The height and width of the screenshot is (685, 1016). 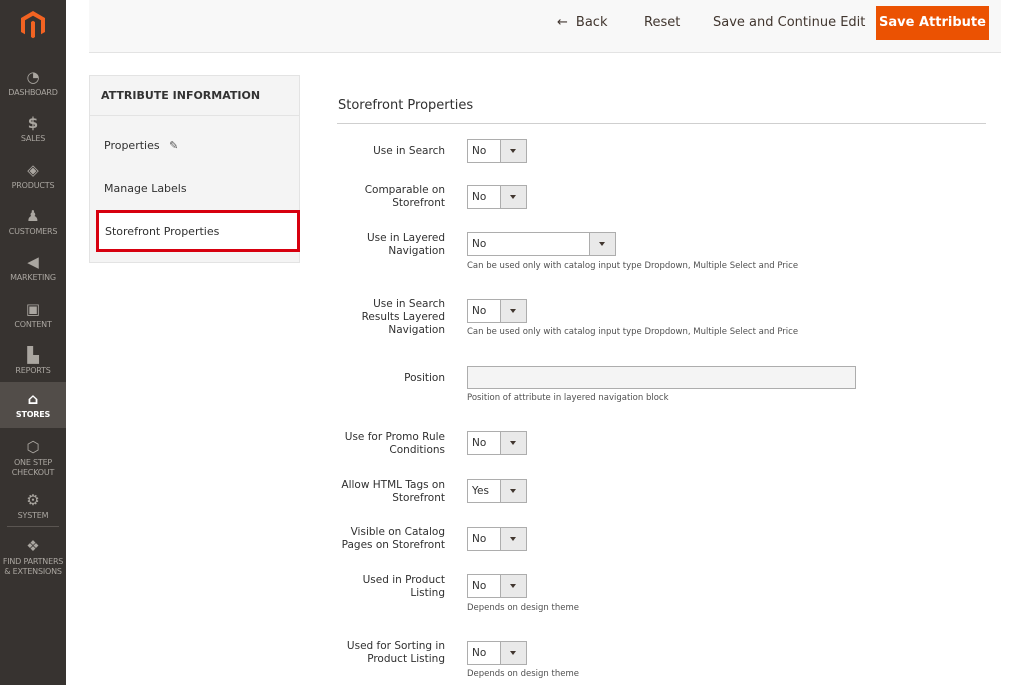 I want to click on nav-item-sales: $ SALES, so click(x=33, y=129).